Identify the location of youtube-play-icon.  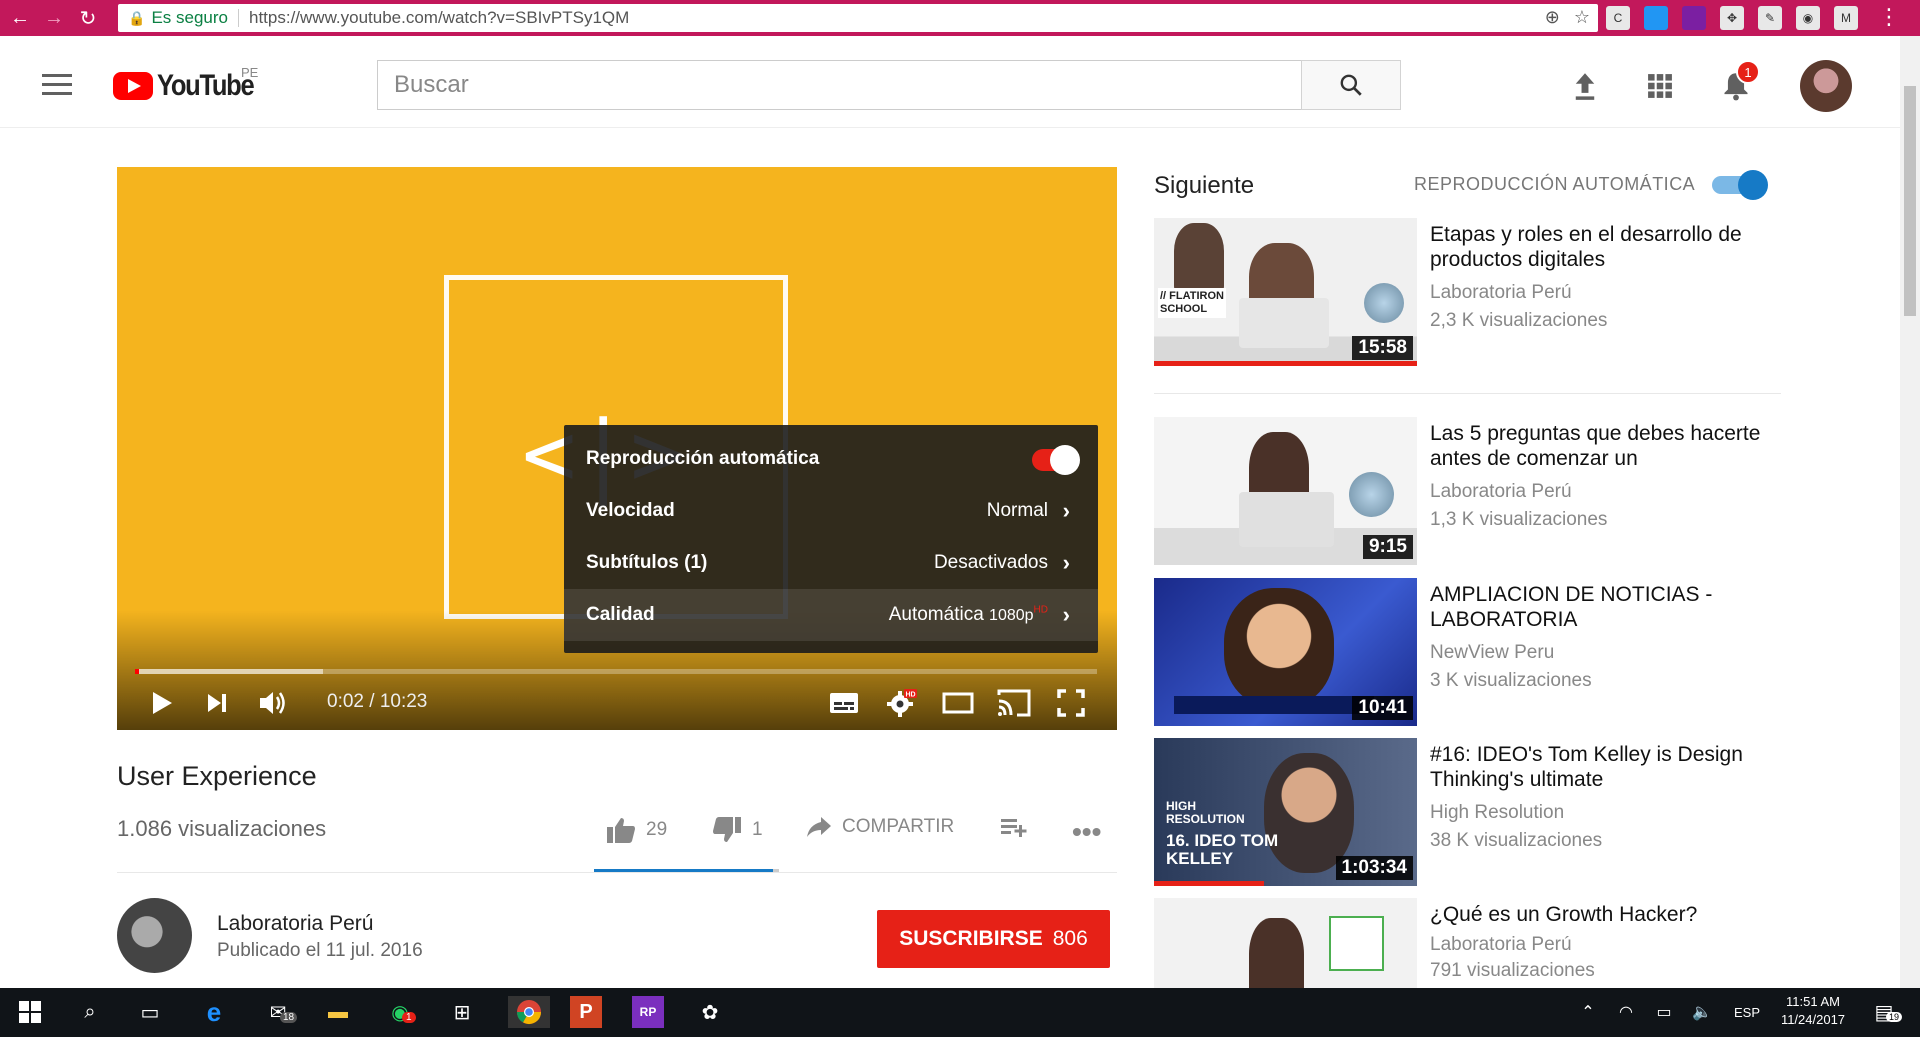
(133, 86).